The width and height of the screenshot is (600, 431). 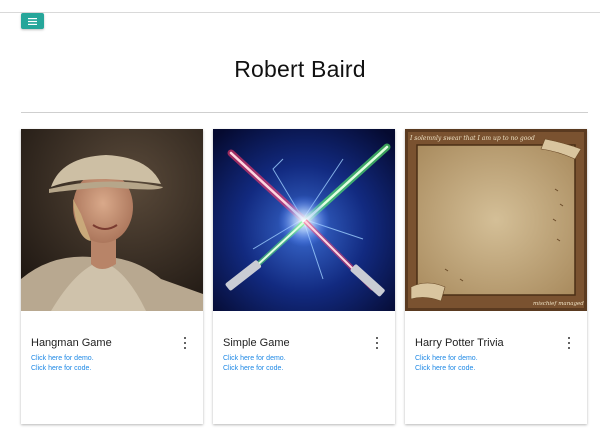 What do you see at coordinates (304, 220) in the screenshot?
I see `crossed-lightsabers-image` at bounding box center [304, 220].